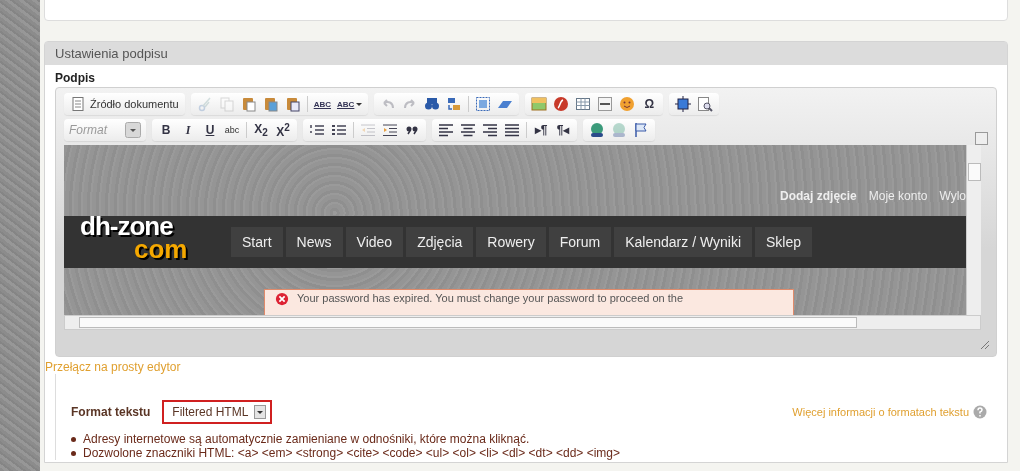  What do you see at coordinates (282, 299) in the screenshot?
I see `error-icon` at bounding box center [282, 299].